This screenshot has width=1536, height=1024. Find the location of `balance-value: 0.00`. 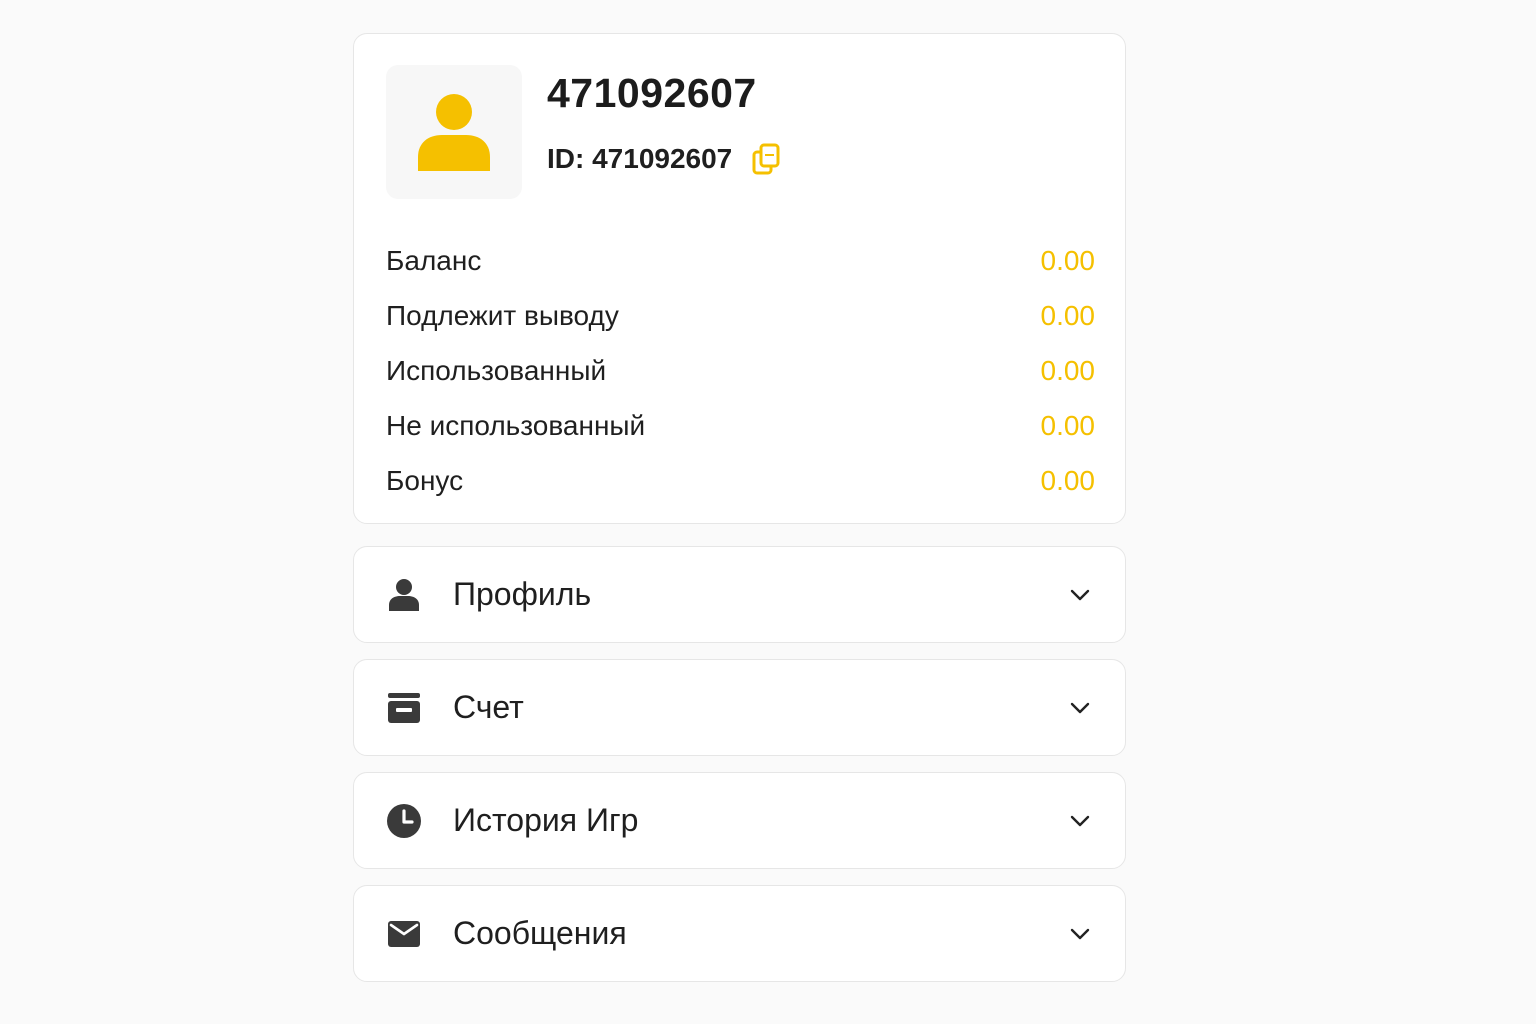

balance-value: 0.00 is located at coordinates (1068, 260).